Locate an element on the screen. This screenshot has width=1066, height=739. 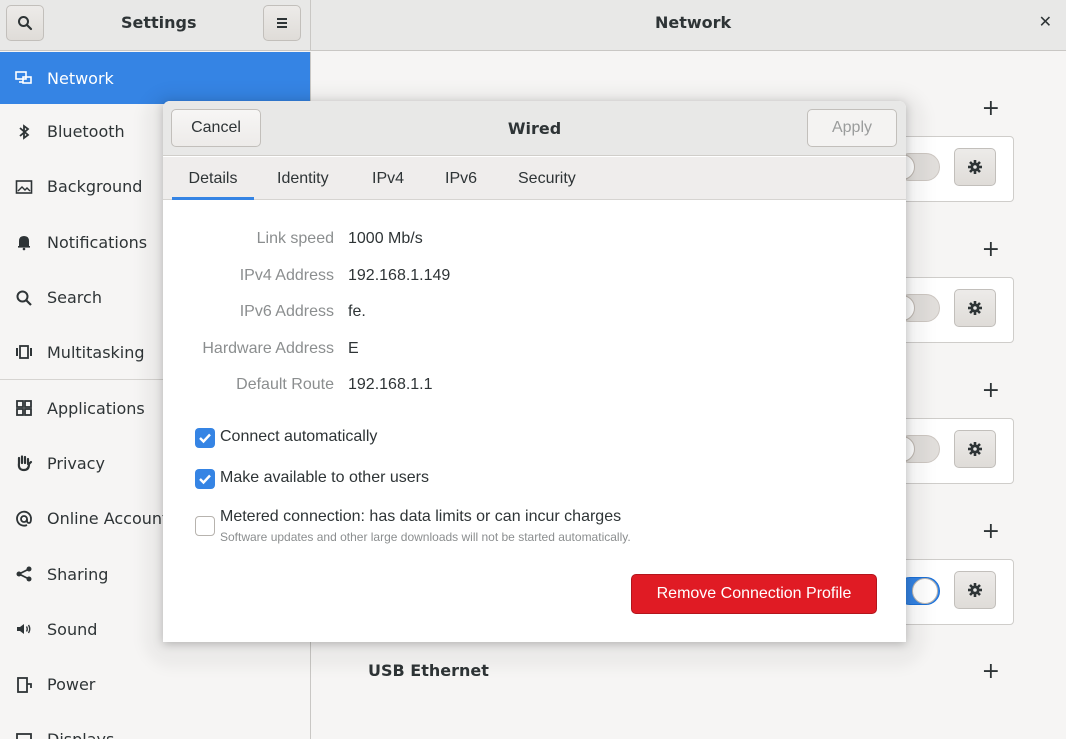
network-icon is located at coordinates (24, 78).